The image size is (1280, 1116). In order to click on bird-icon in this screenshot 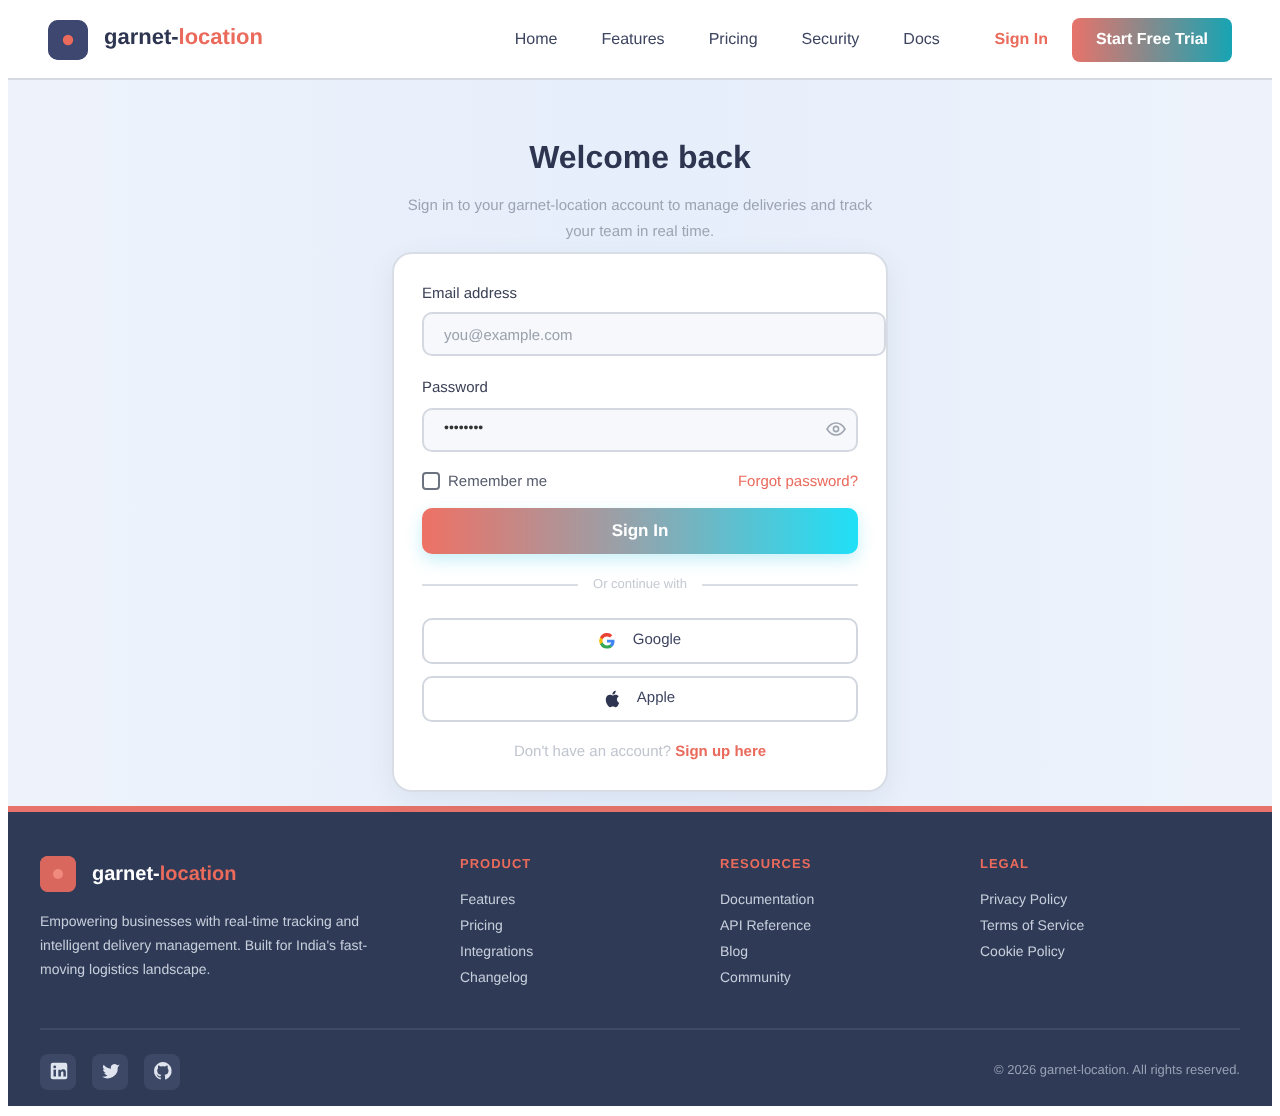, I will do `click(110, 1071)`.